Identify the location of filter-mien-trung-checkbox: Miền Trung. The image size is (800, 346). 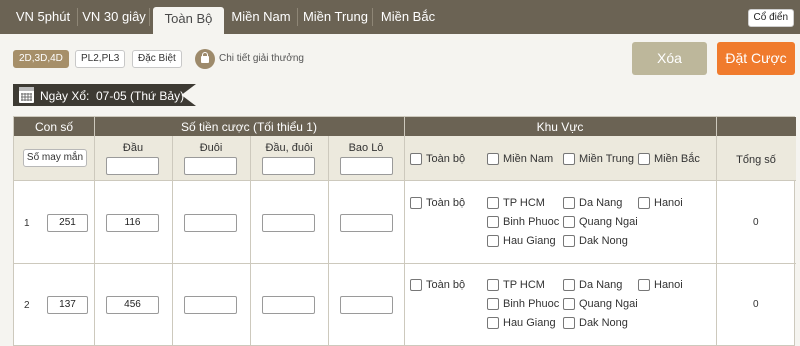
(598, 159).